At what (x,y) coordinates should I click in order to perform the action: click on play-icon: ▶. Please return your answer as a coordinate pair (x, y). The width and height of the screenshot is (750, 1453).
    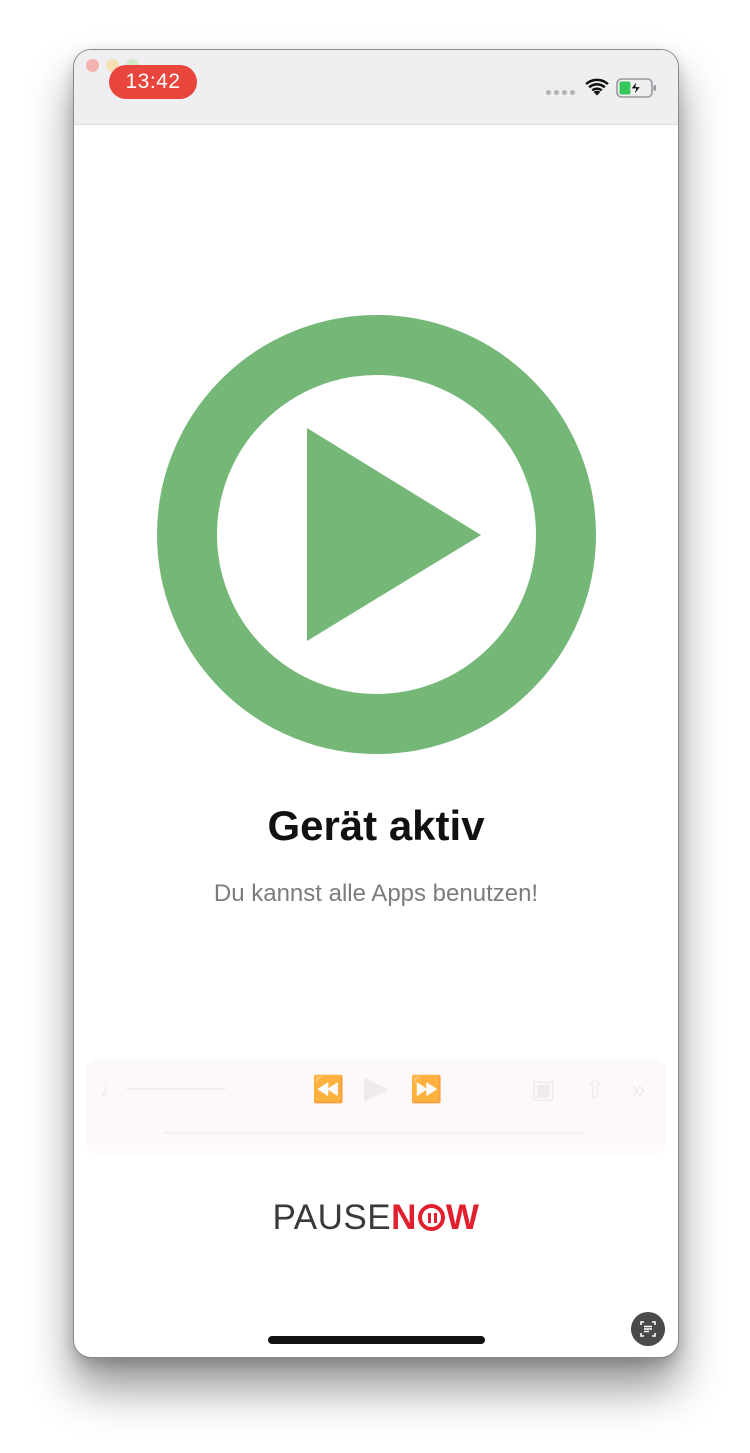
    Looking at the image, I should click on (376, 1087).